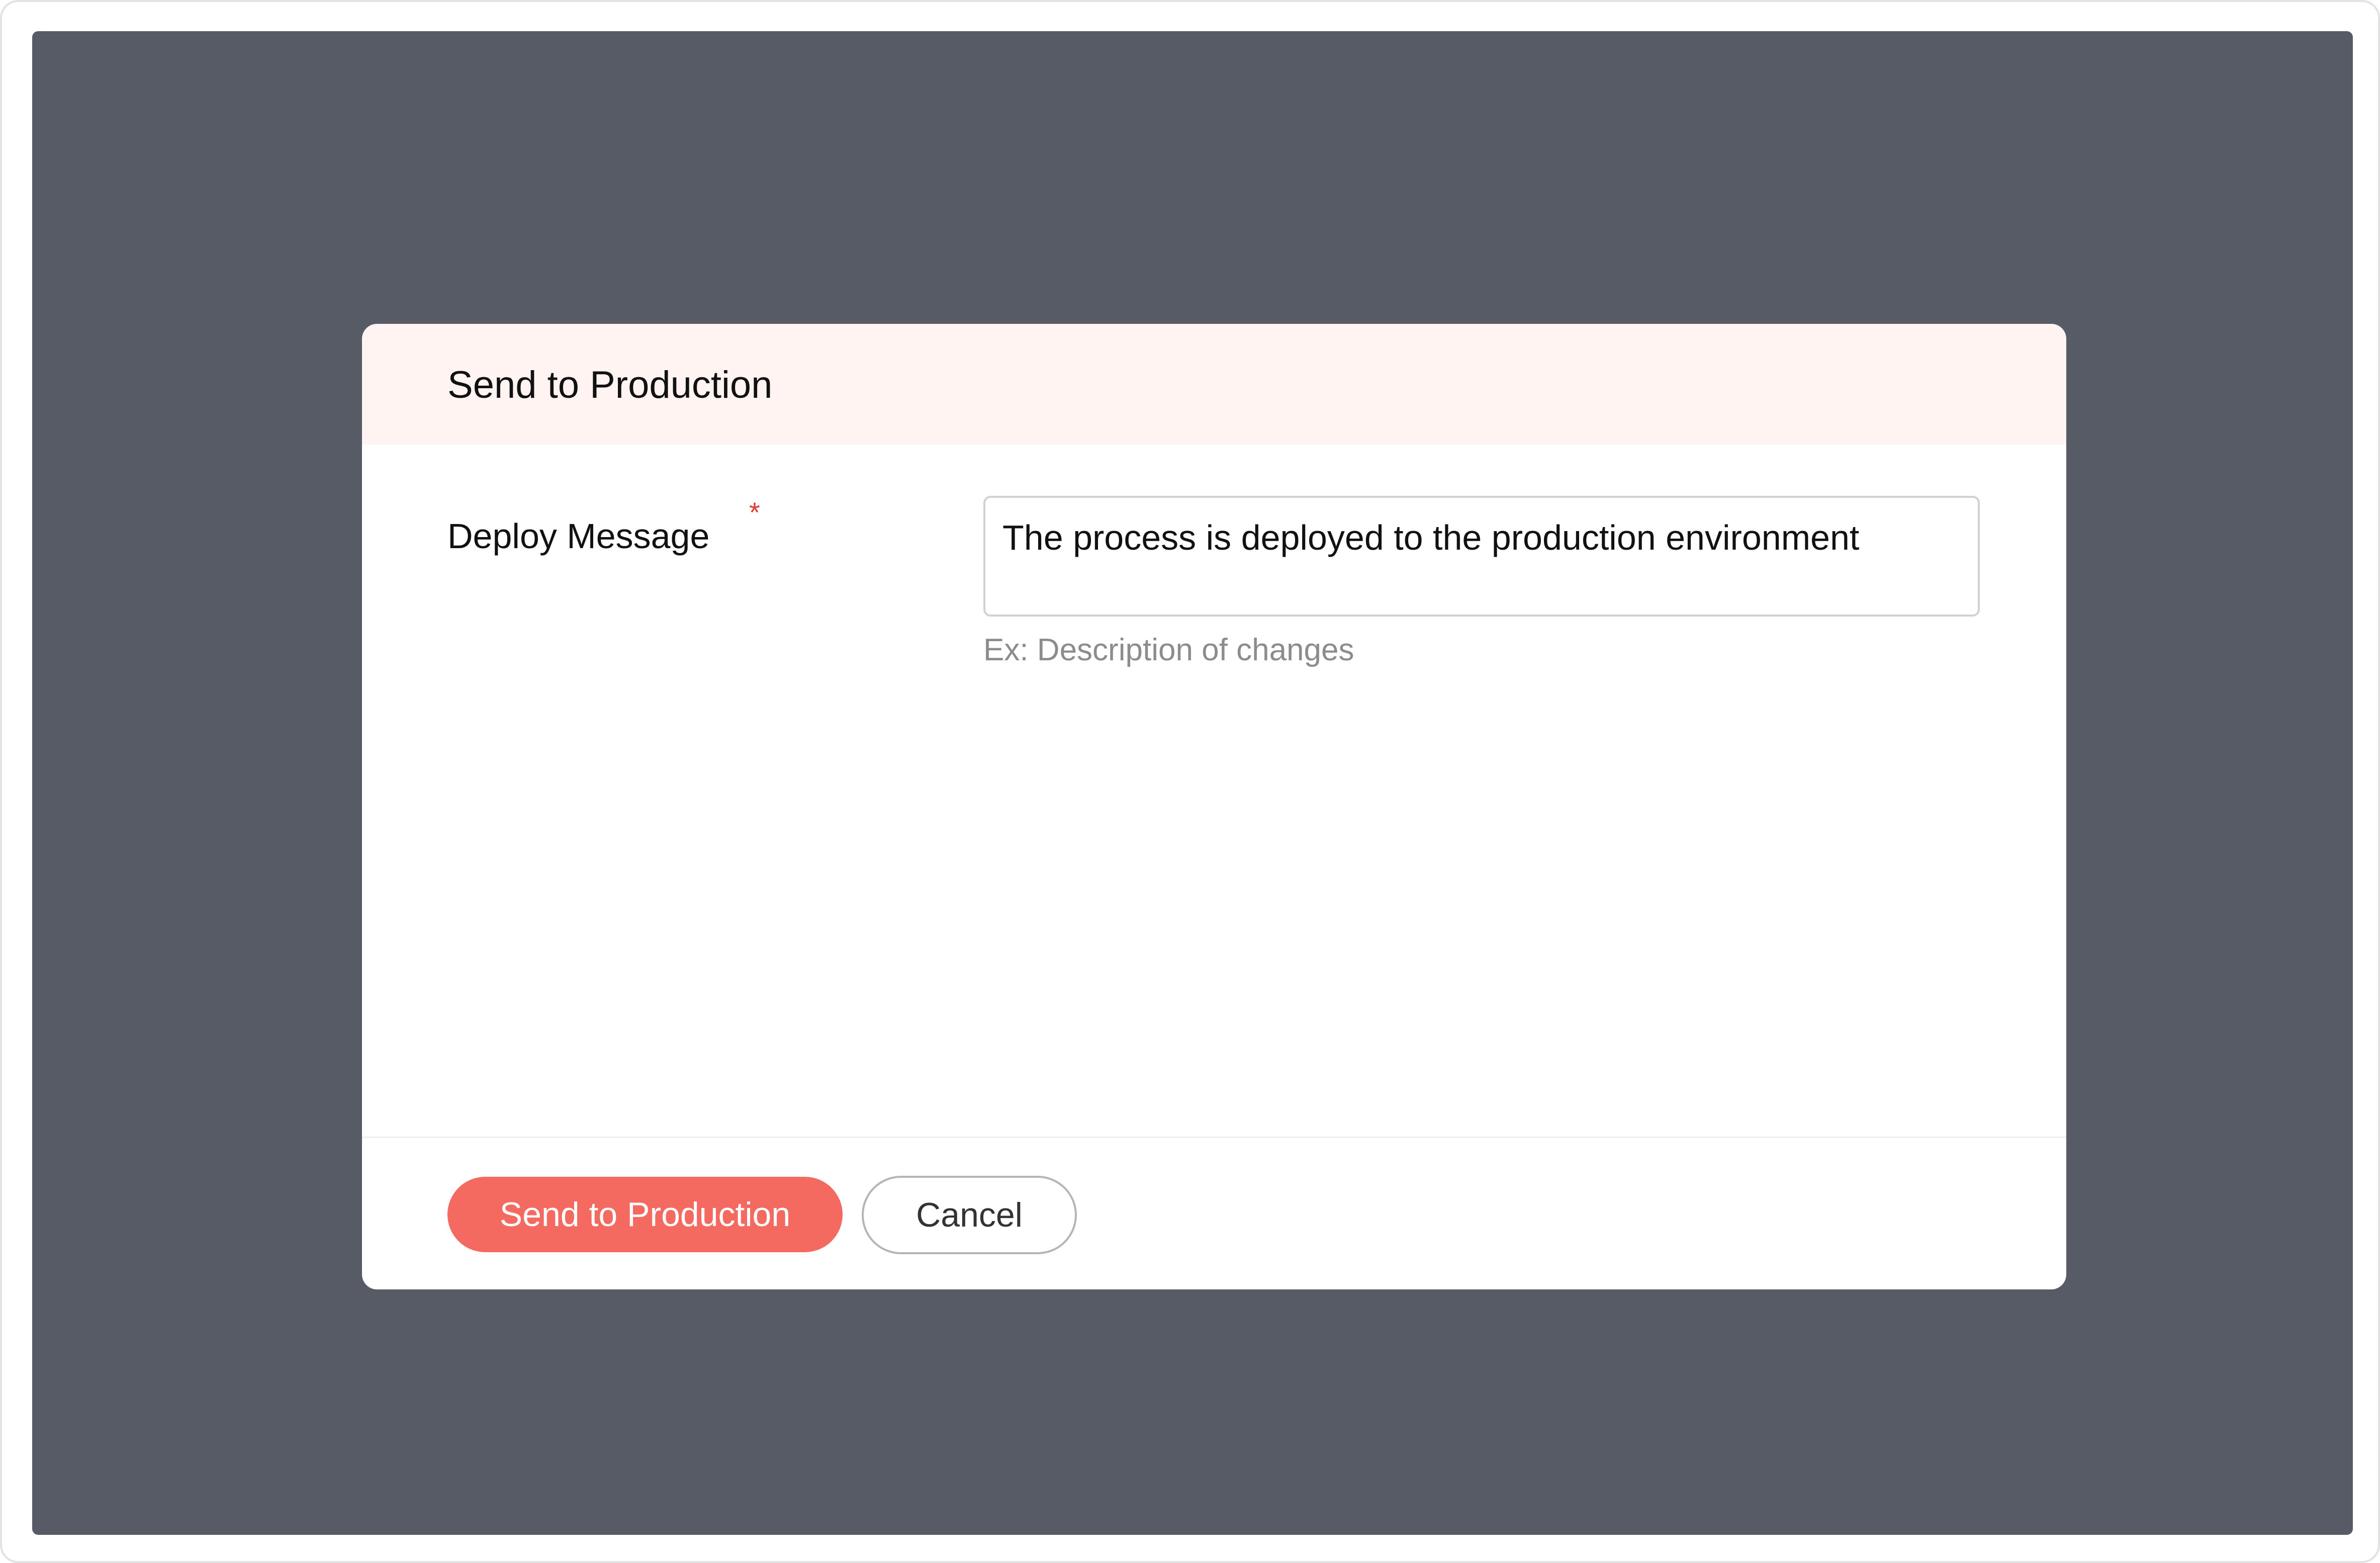 The height and width of the screenshot is (1563, 2380). I want to click on dialog-title: Send to Production, so click(610, 385).